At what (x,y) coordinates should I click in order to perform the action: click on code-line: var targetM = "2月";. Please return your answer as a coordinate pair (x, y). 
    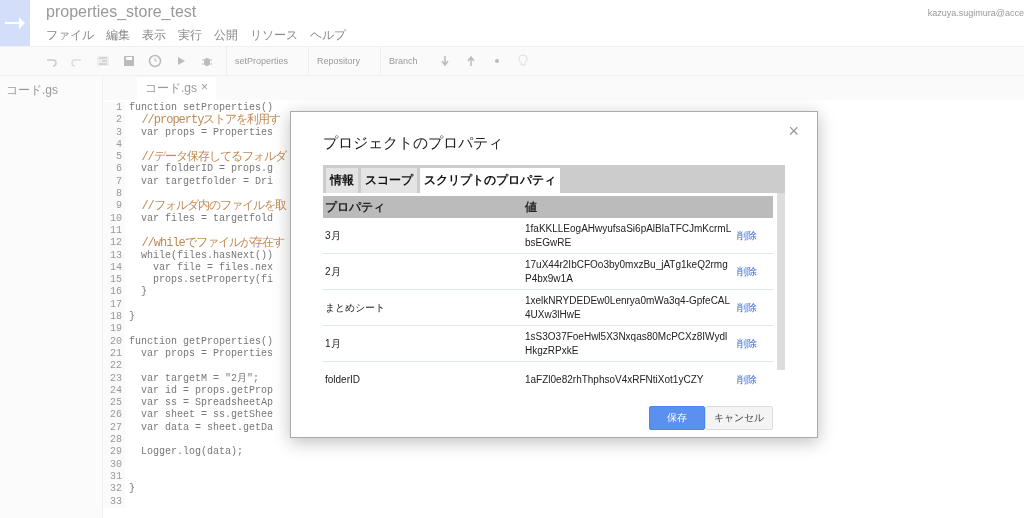
    Looking at the image, I should click on (200, 378).